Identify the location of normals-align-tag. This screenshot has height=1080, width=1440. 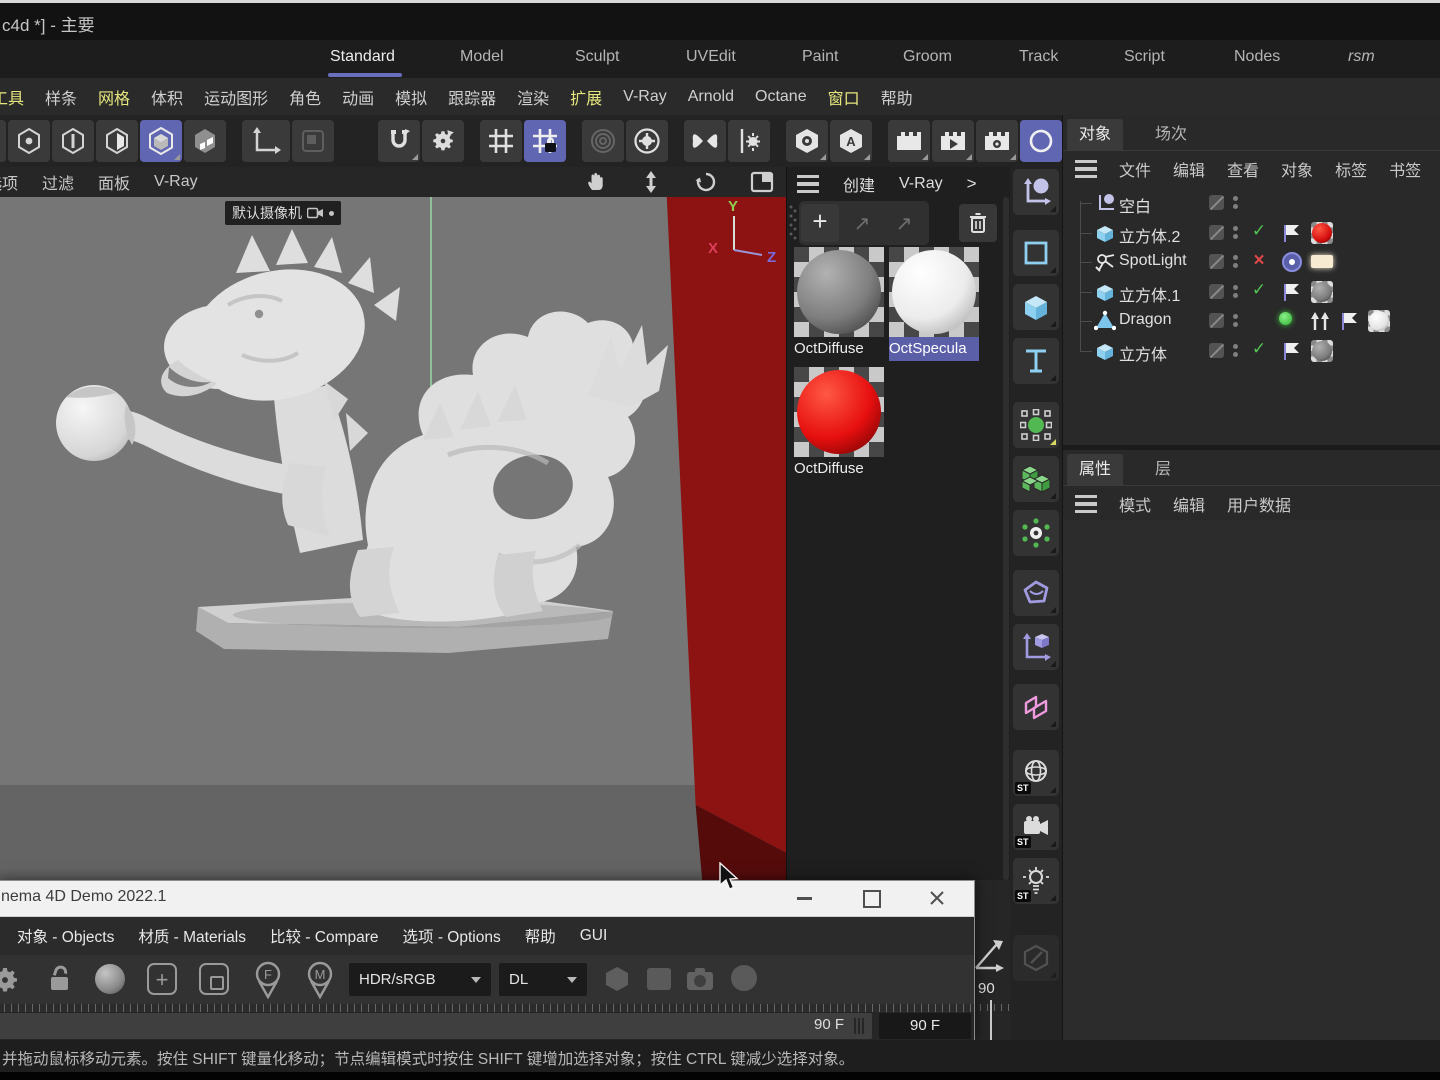
(1320, 321).